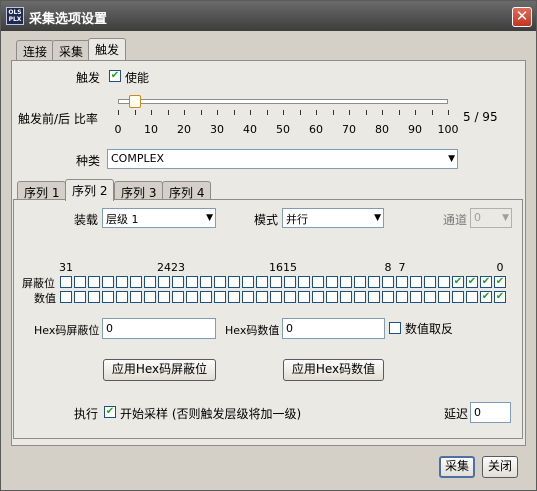 The height and width of the screenshot is (491, 537). Describe the element at coordinates (374, 297) in the screenshot. I see `value-bit-9-checkbox` at that location.